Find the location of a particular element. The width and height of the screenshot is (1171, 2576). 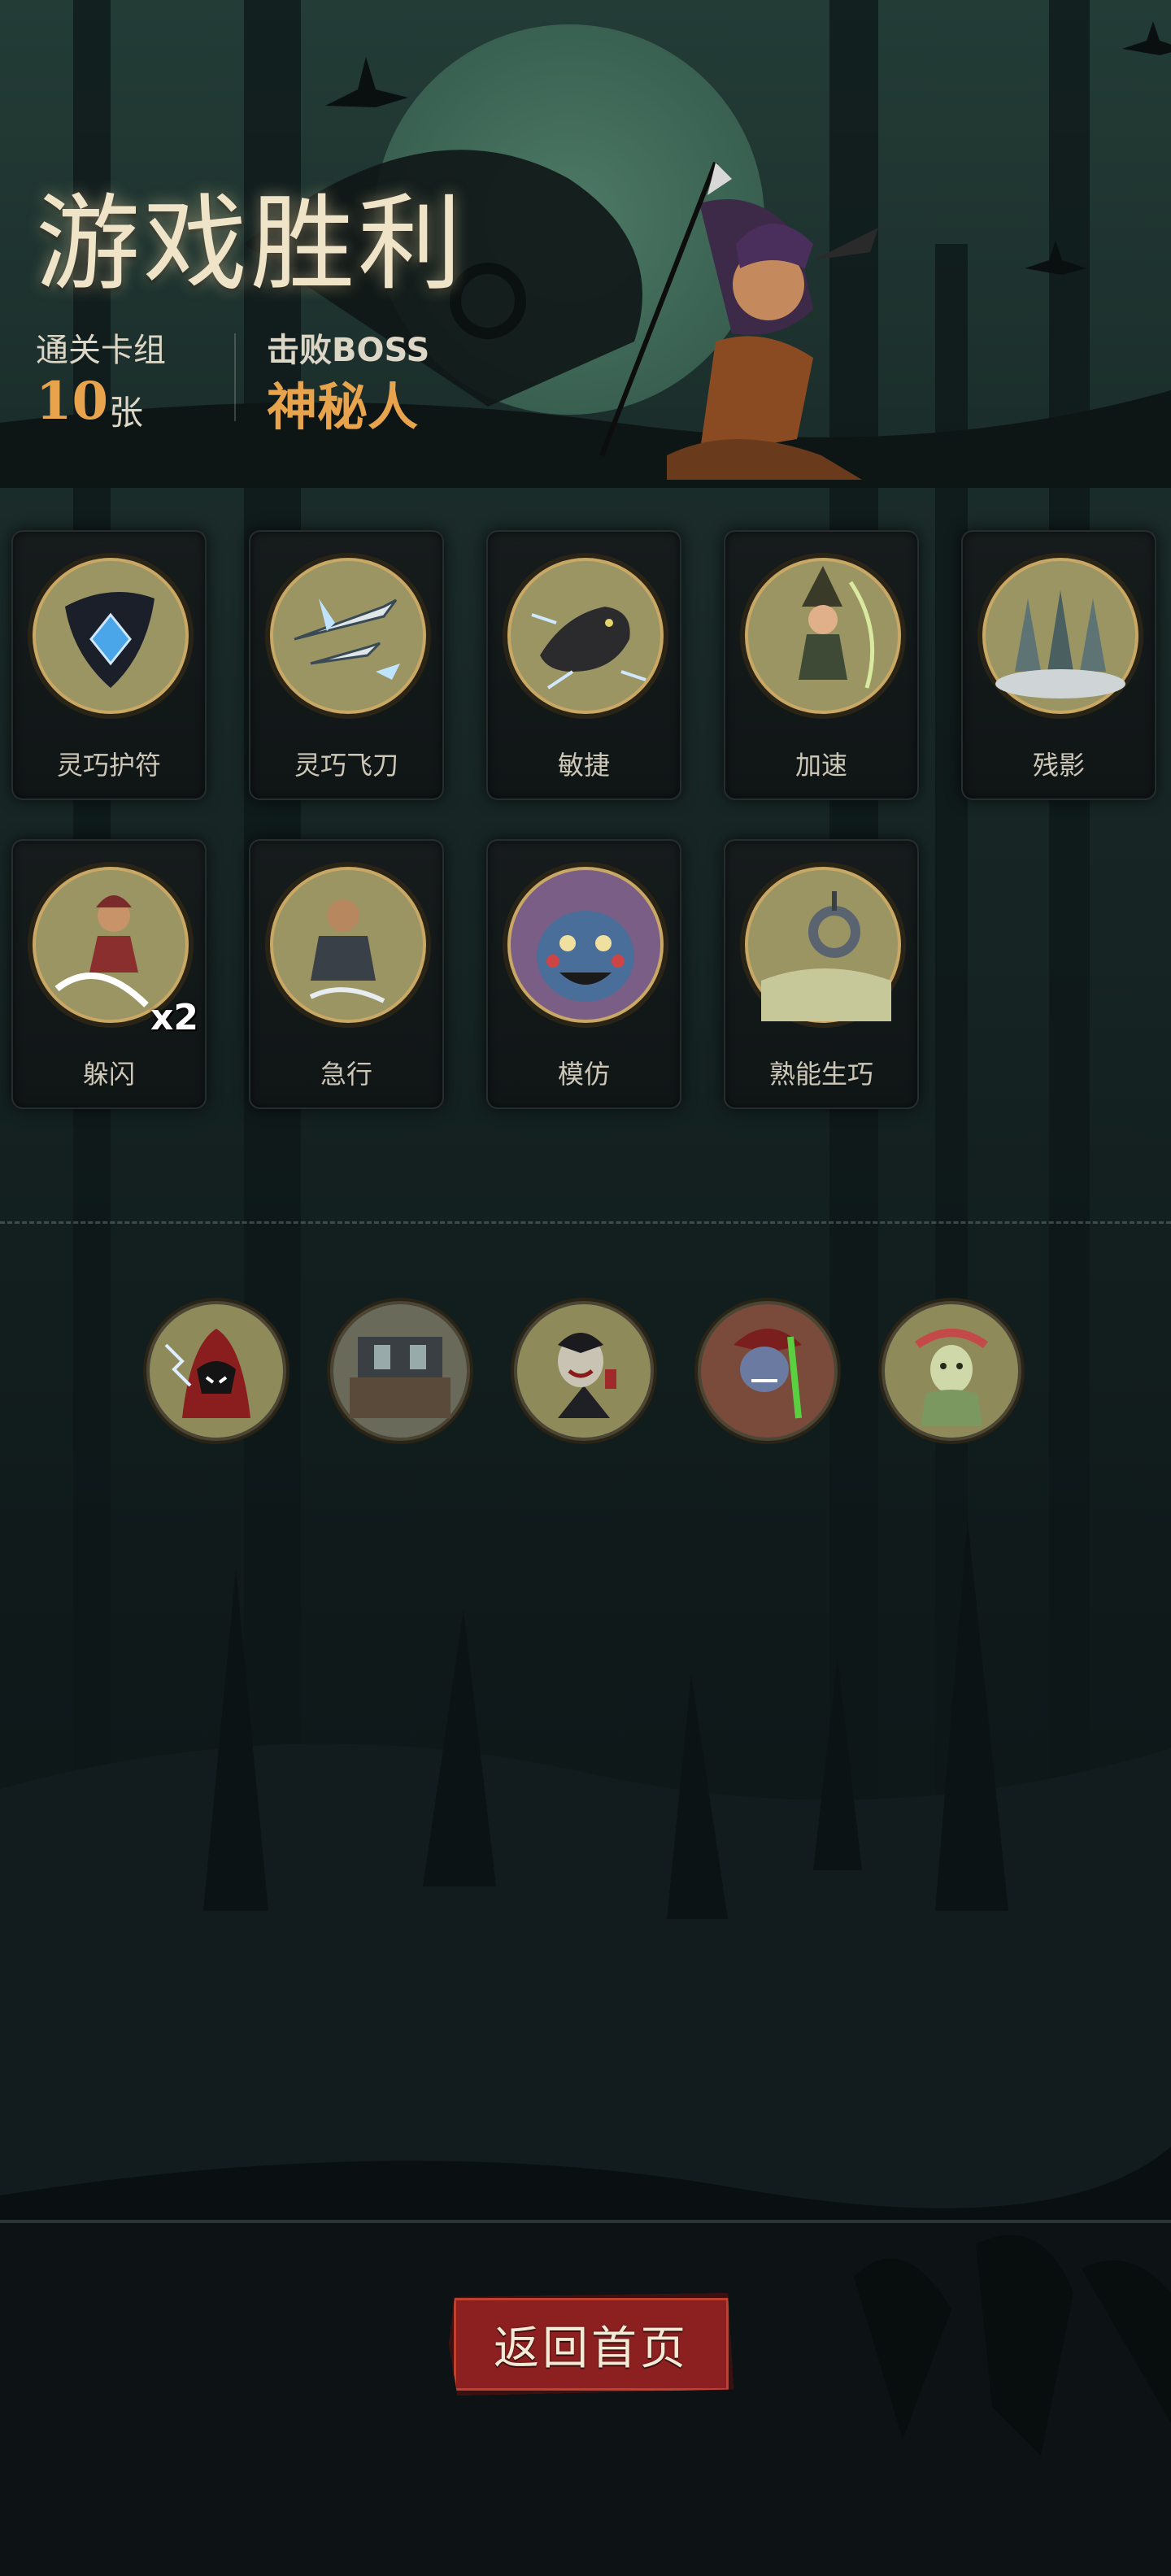

card-practice-makes-perfect: 熟能生巧 is located at coordinates (822, 974).